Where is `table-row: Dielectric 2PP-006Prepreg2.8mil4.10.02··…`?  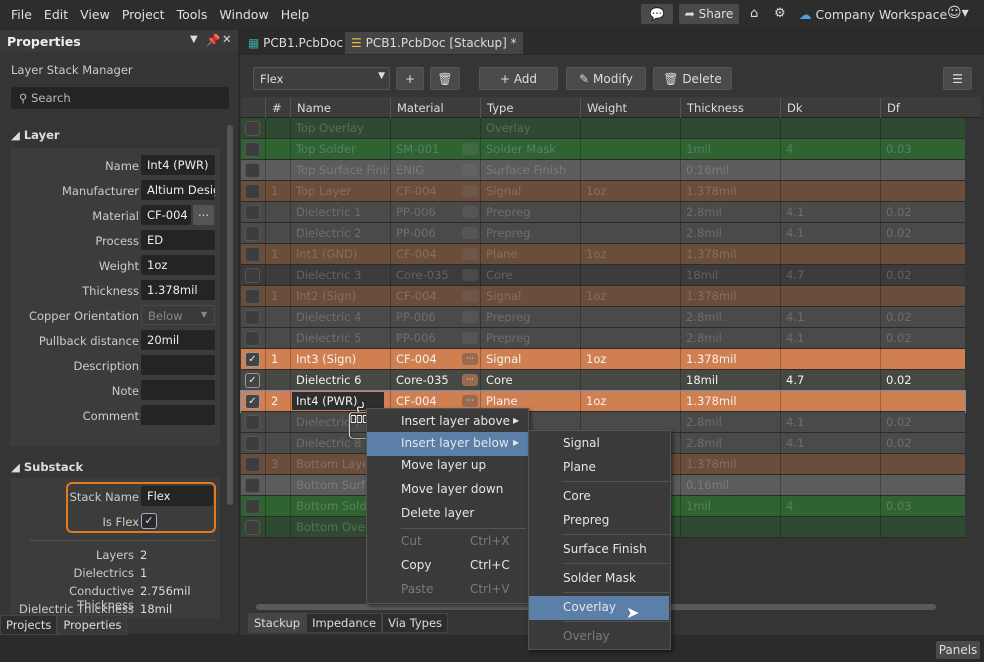 table-row: Dielectric 2PP-006Prepreg2.8mil4.10.02··… is located at coordinates (603, 233).